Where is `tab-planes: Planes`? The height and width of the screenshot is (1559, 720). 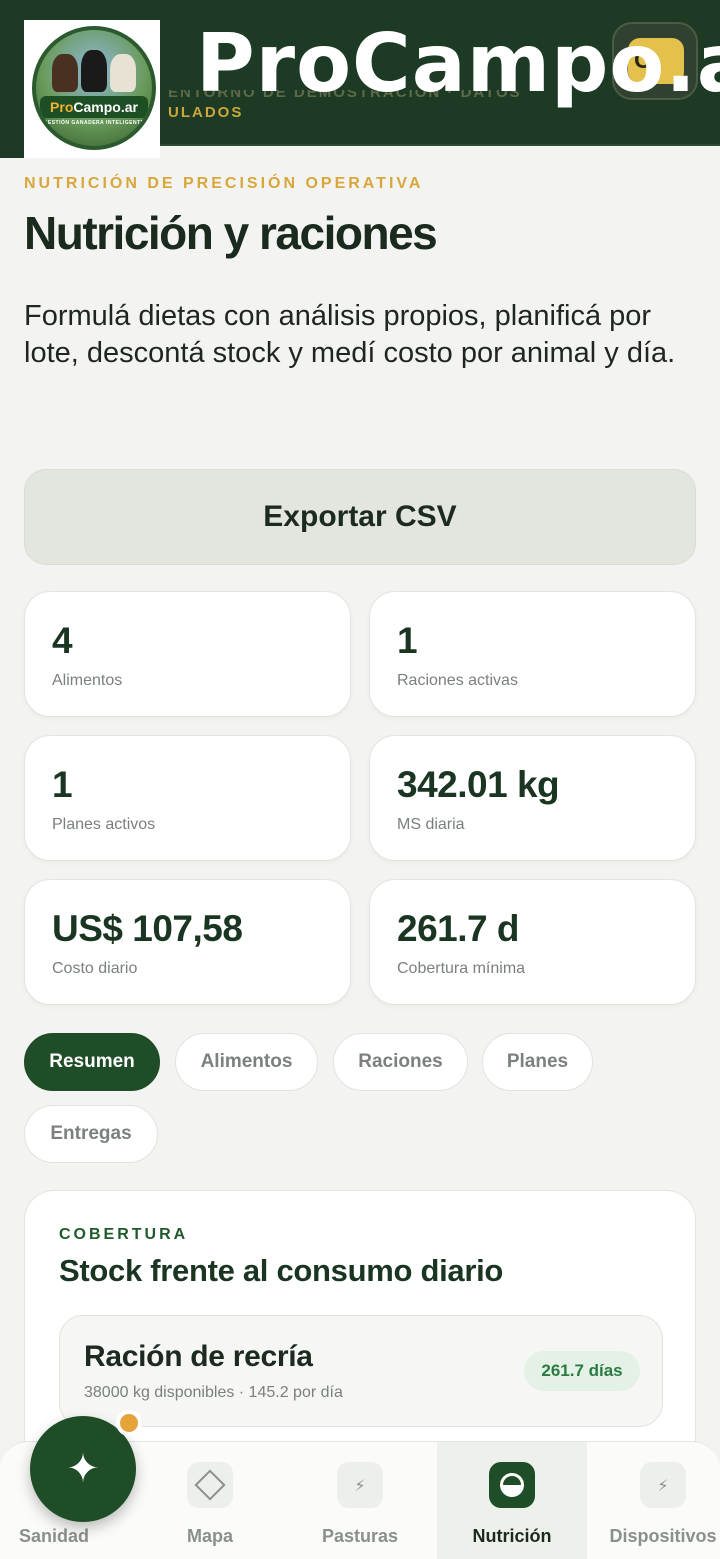
tab-planes: Planes is located at coordinates (537, 1062).